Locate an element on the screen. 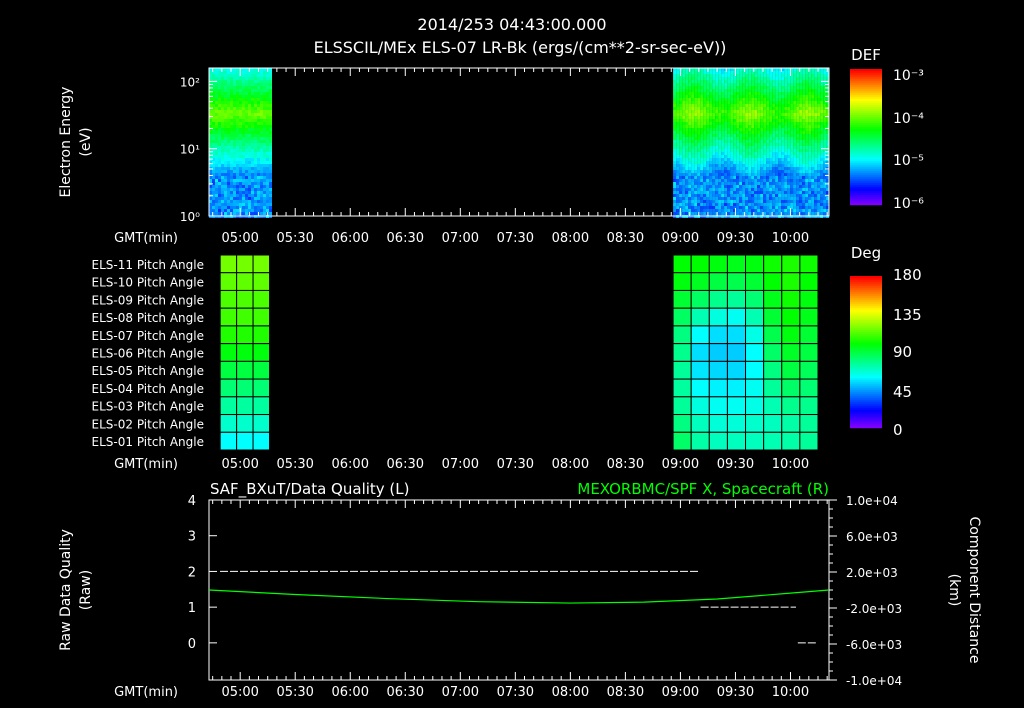 The height and width of the screenshot is (708, 1024). pitch-row-label: ELS-03 Pitch Angle is located at coordinates (148, 407).